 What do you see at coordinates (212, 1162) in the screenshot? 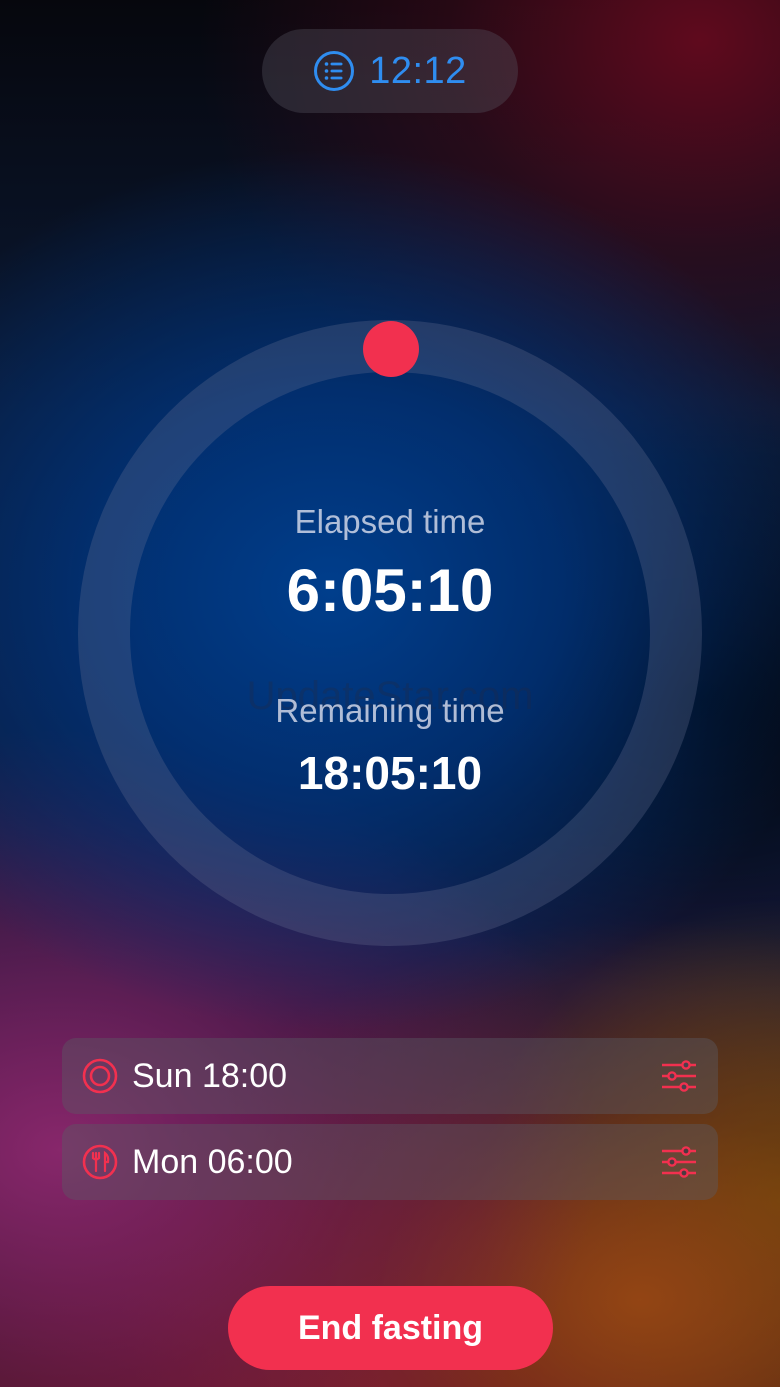
I see `fast-end-label: Mon 06:00` at bounding box center [212, 1162].